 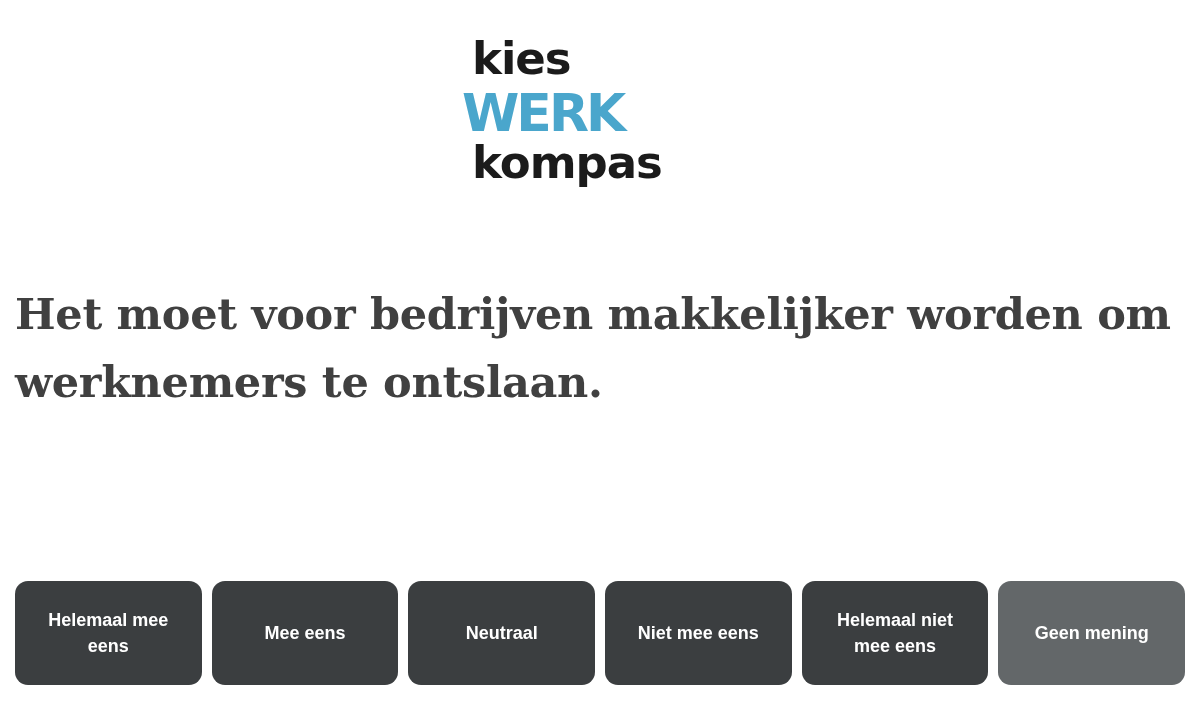 I want to click on answer-button: Niet mee eens, so click(x=698, y=633).